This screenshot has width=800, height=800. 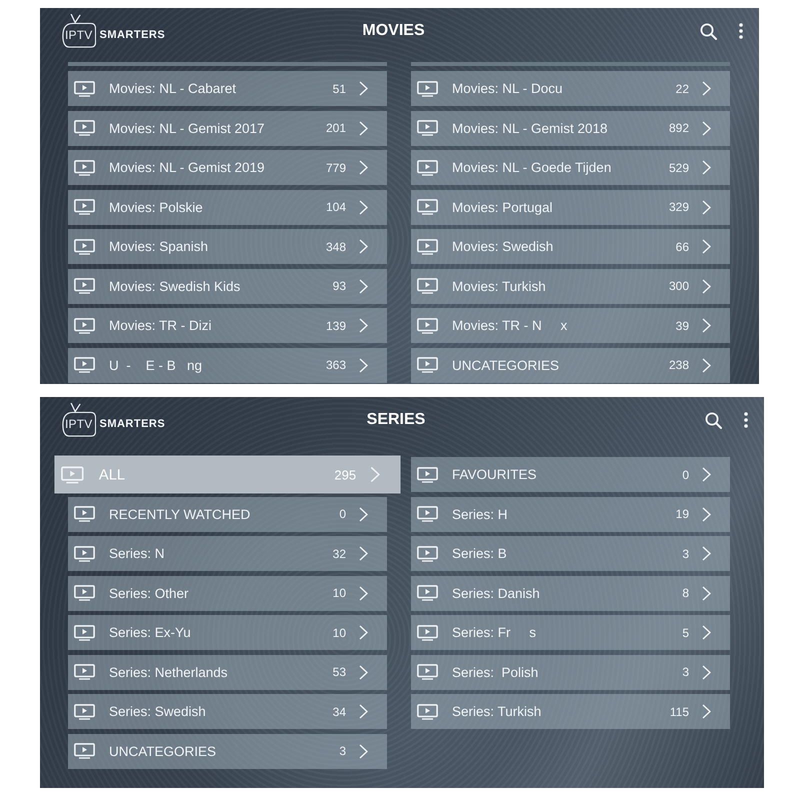 What do you see at coordinates (682, 514) in the screenshot?
I see `item-count: 19` at bounding box center [682, 514].